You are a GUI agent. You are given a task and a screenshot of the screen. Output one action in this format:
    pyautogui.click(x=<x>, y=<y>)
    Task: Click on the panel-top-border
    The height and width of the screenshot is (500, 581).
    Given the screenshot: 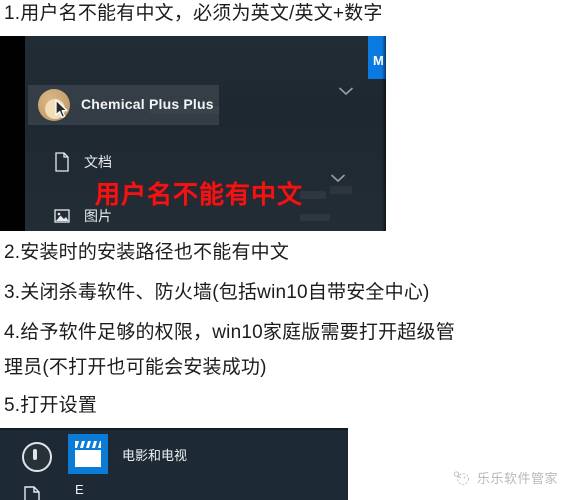 What is the action you would take?
    pyautogui.click(x=174, y=429)
    